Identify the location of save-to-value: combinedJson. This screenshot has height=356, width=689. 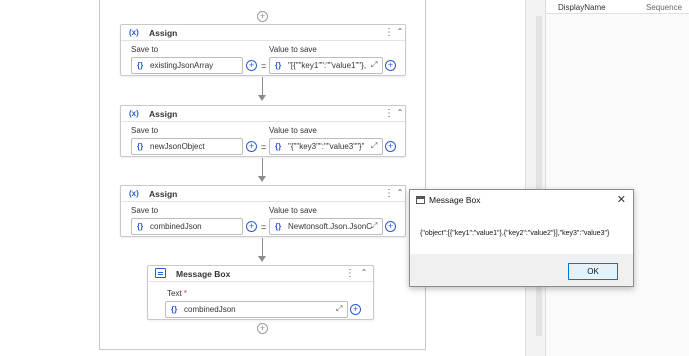
(176, 226).